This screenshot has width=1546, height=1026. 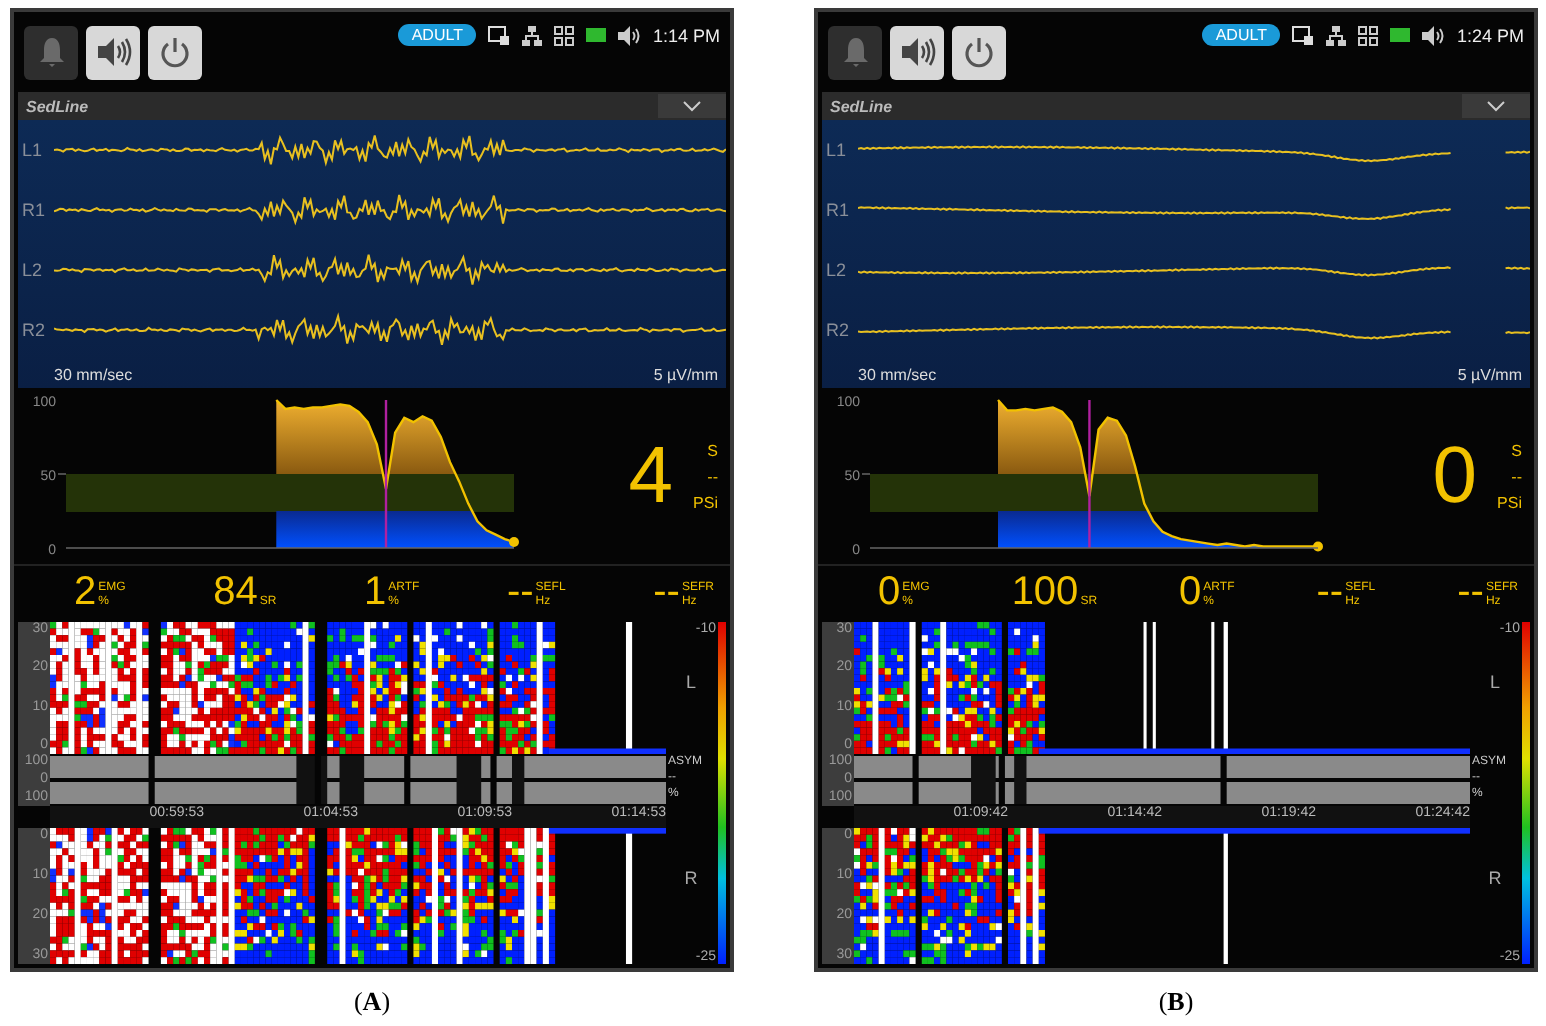 What do you see at coordinates (235, 592) in the screenshot?
I see `param-value: 84` at bounding box center [235, 592].